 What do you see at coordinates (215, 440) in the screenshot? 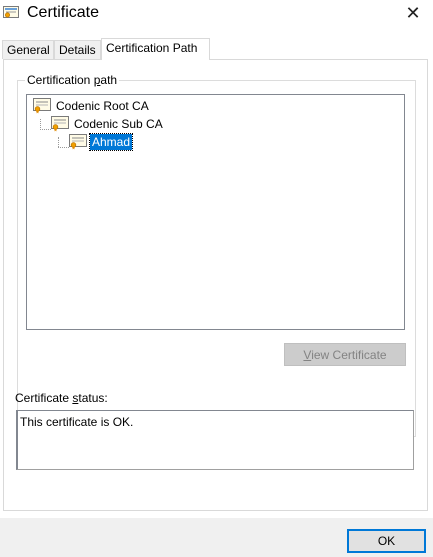
I see `certificate-status-box: This certificate is OK.` at bounding box center [215, 440].